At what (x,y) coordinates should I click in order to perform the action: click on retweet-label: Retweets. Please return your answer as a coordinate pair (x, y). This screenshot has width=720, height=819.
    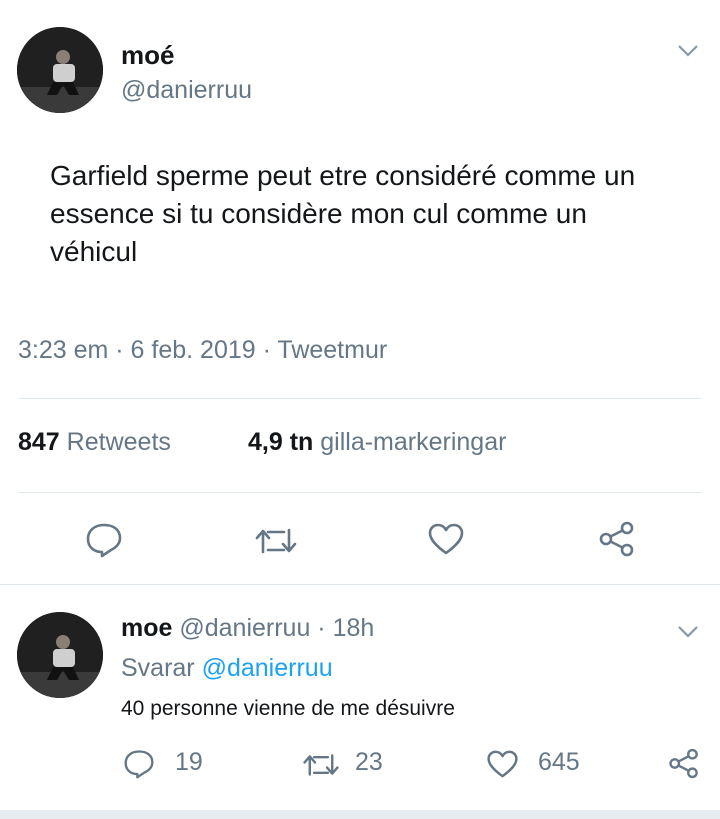
    Looking at the image, I should click on (118, 442).